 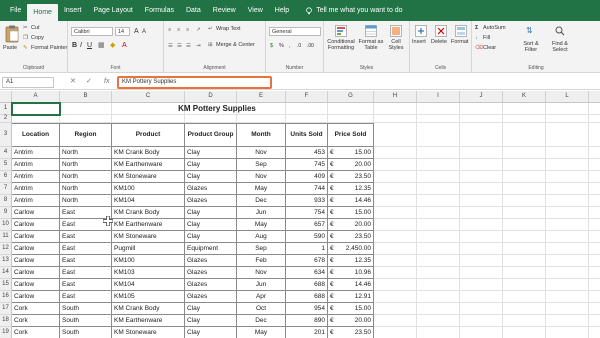 What do you see at coordinates (531, 40) in the screenshot?
I see `sort-filter-button: ⇅ Sort & Filter` at bounding box center [531, 40].